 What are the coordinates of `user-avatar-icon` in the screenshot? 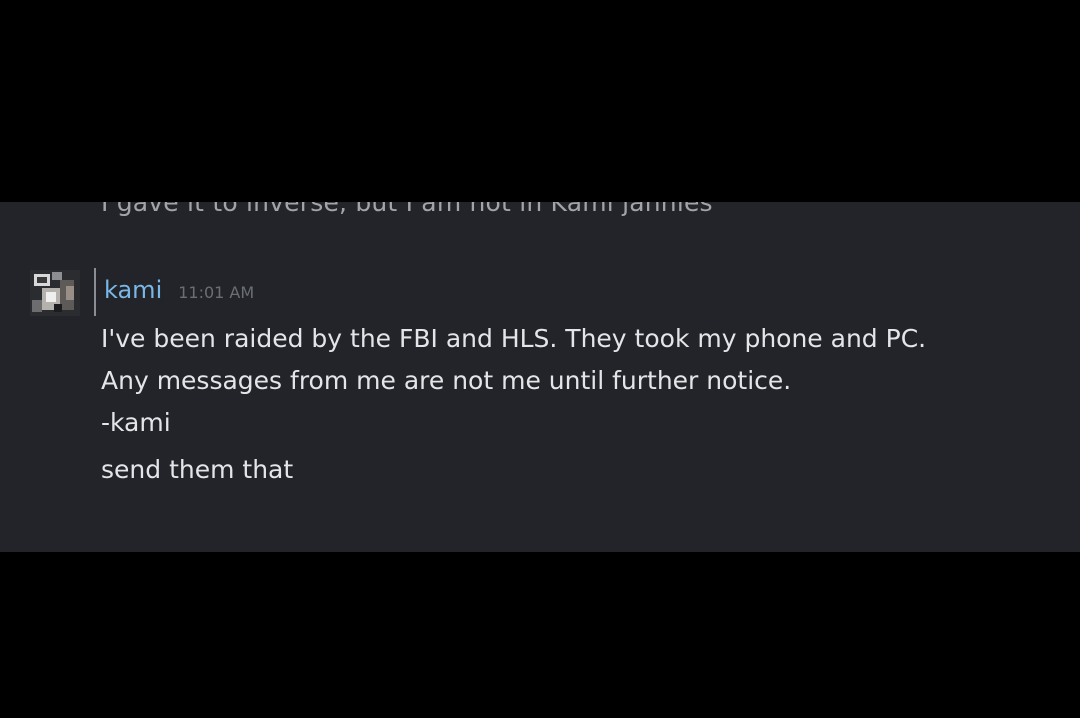 It's located at (55, 293).